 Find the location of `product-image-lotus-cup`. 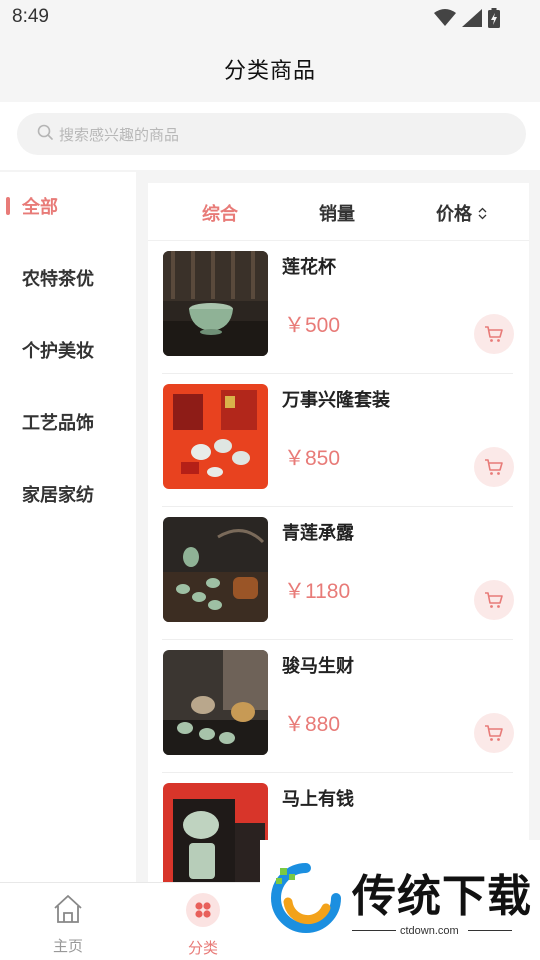

product-image-lotus-cup is located at coordinates (215, 303).